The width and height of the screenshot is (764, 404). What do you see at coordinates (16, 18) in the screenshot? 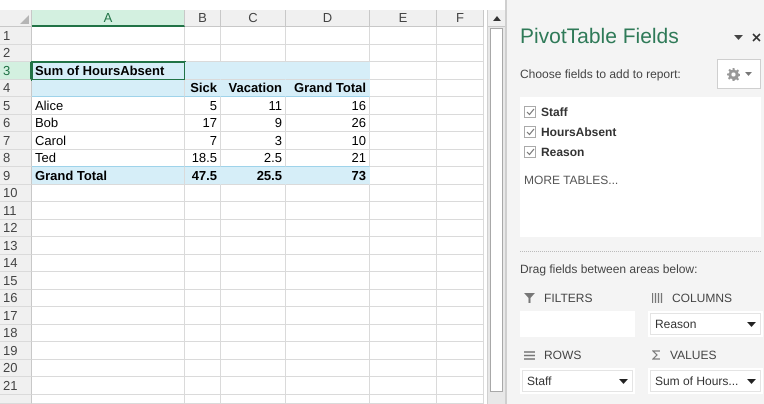
I see `select-all-corner` at bounding box center [16, 18].